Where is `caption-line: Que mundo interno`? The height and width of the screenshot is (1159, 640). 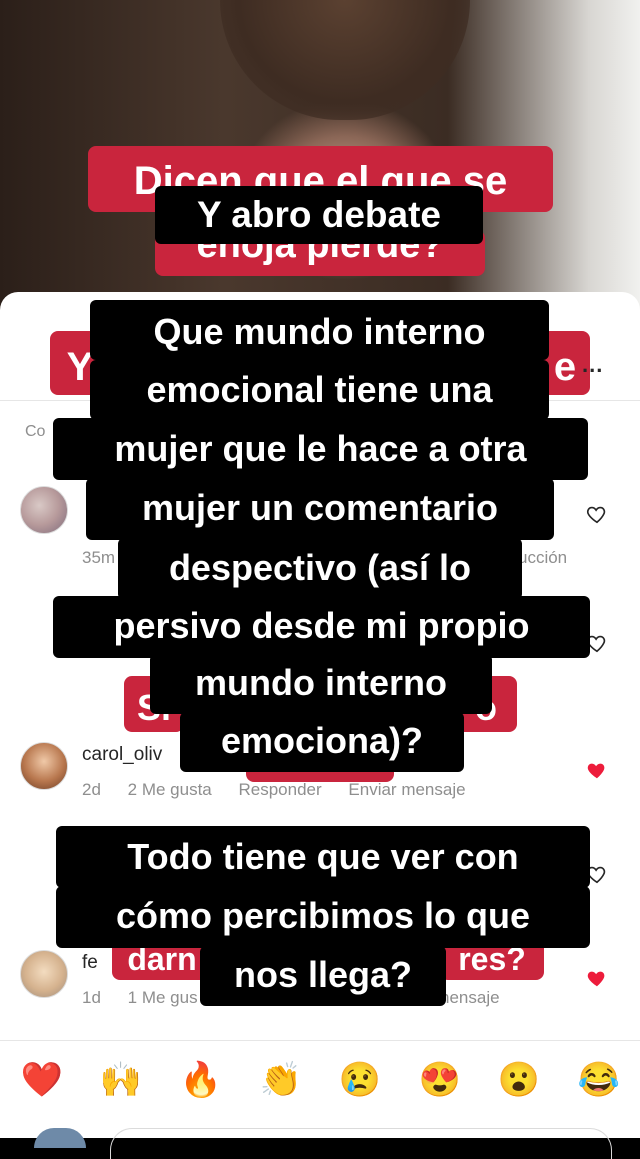 caption-line: Que mundo interno is located at coordinates (319, 330).